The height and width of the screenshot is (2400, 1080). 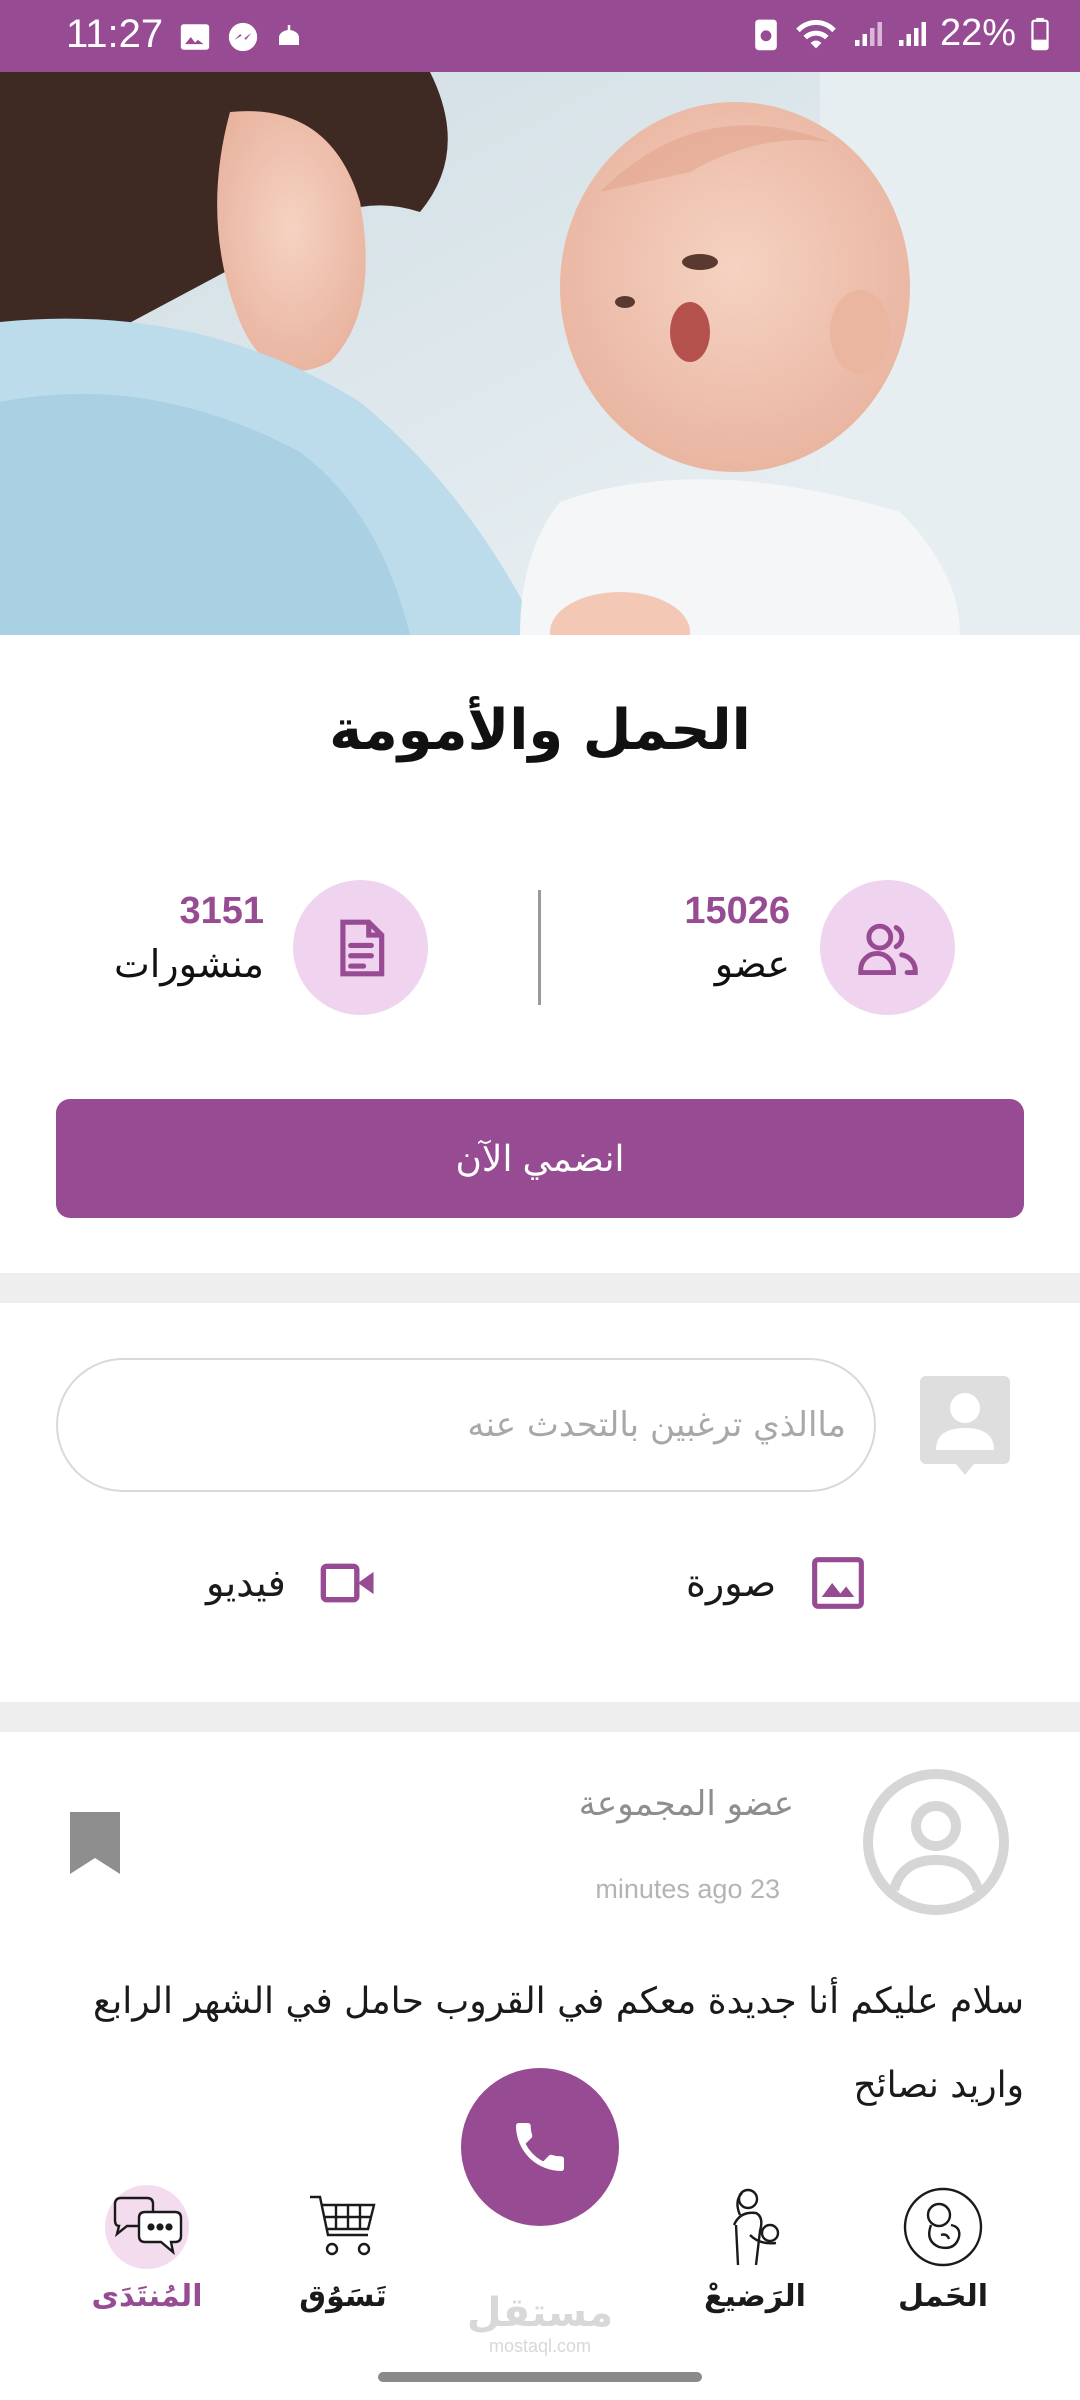 I want to click on cart-icon, so click(x=343, y=2225).